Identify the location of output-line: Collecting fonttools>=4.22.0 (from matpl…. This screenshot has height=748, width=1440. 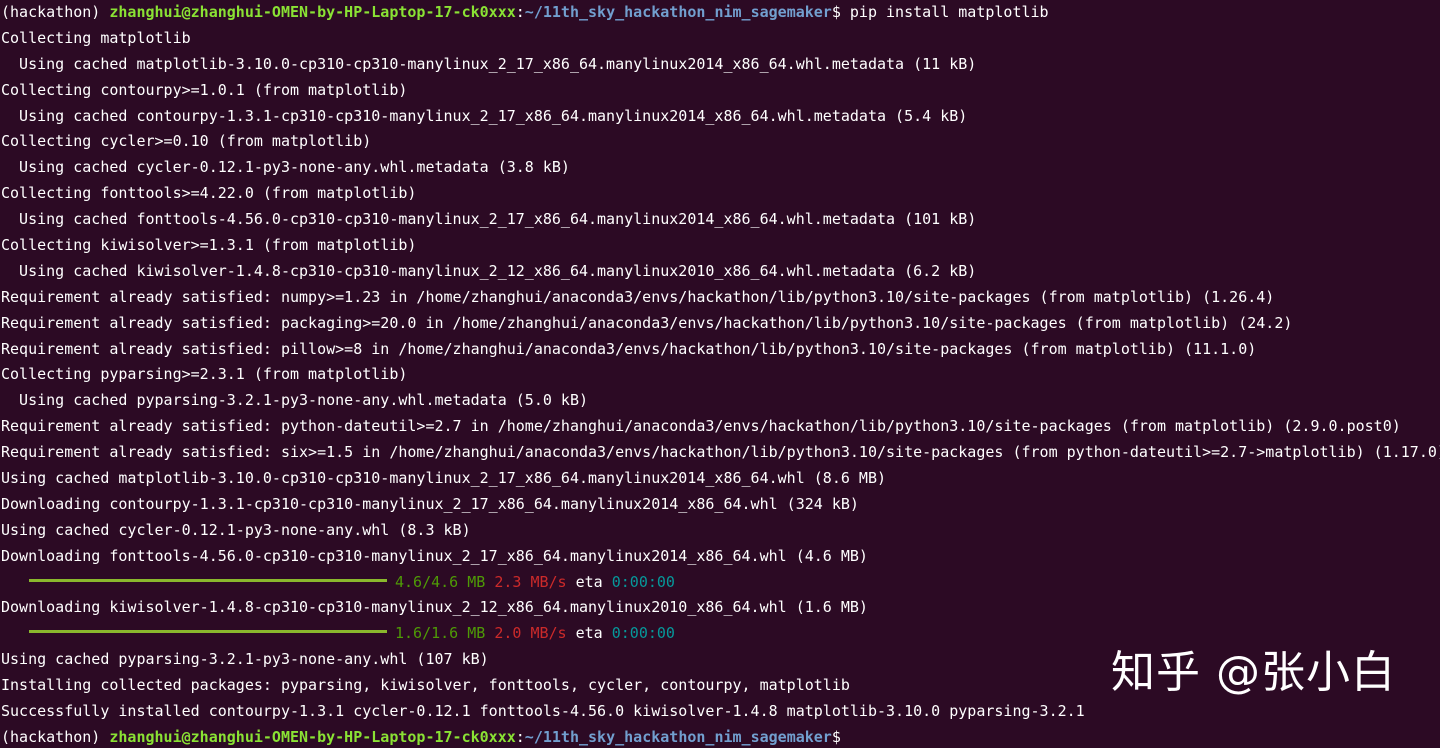
(209, 193).